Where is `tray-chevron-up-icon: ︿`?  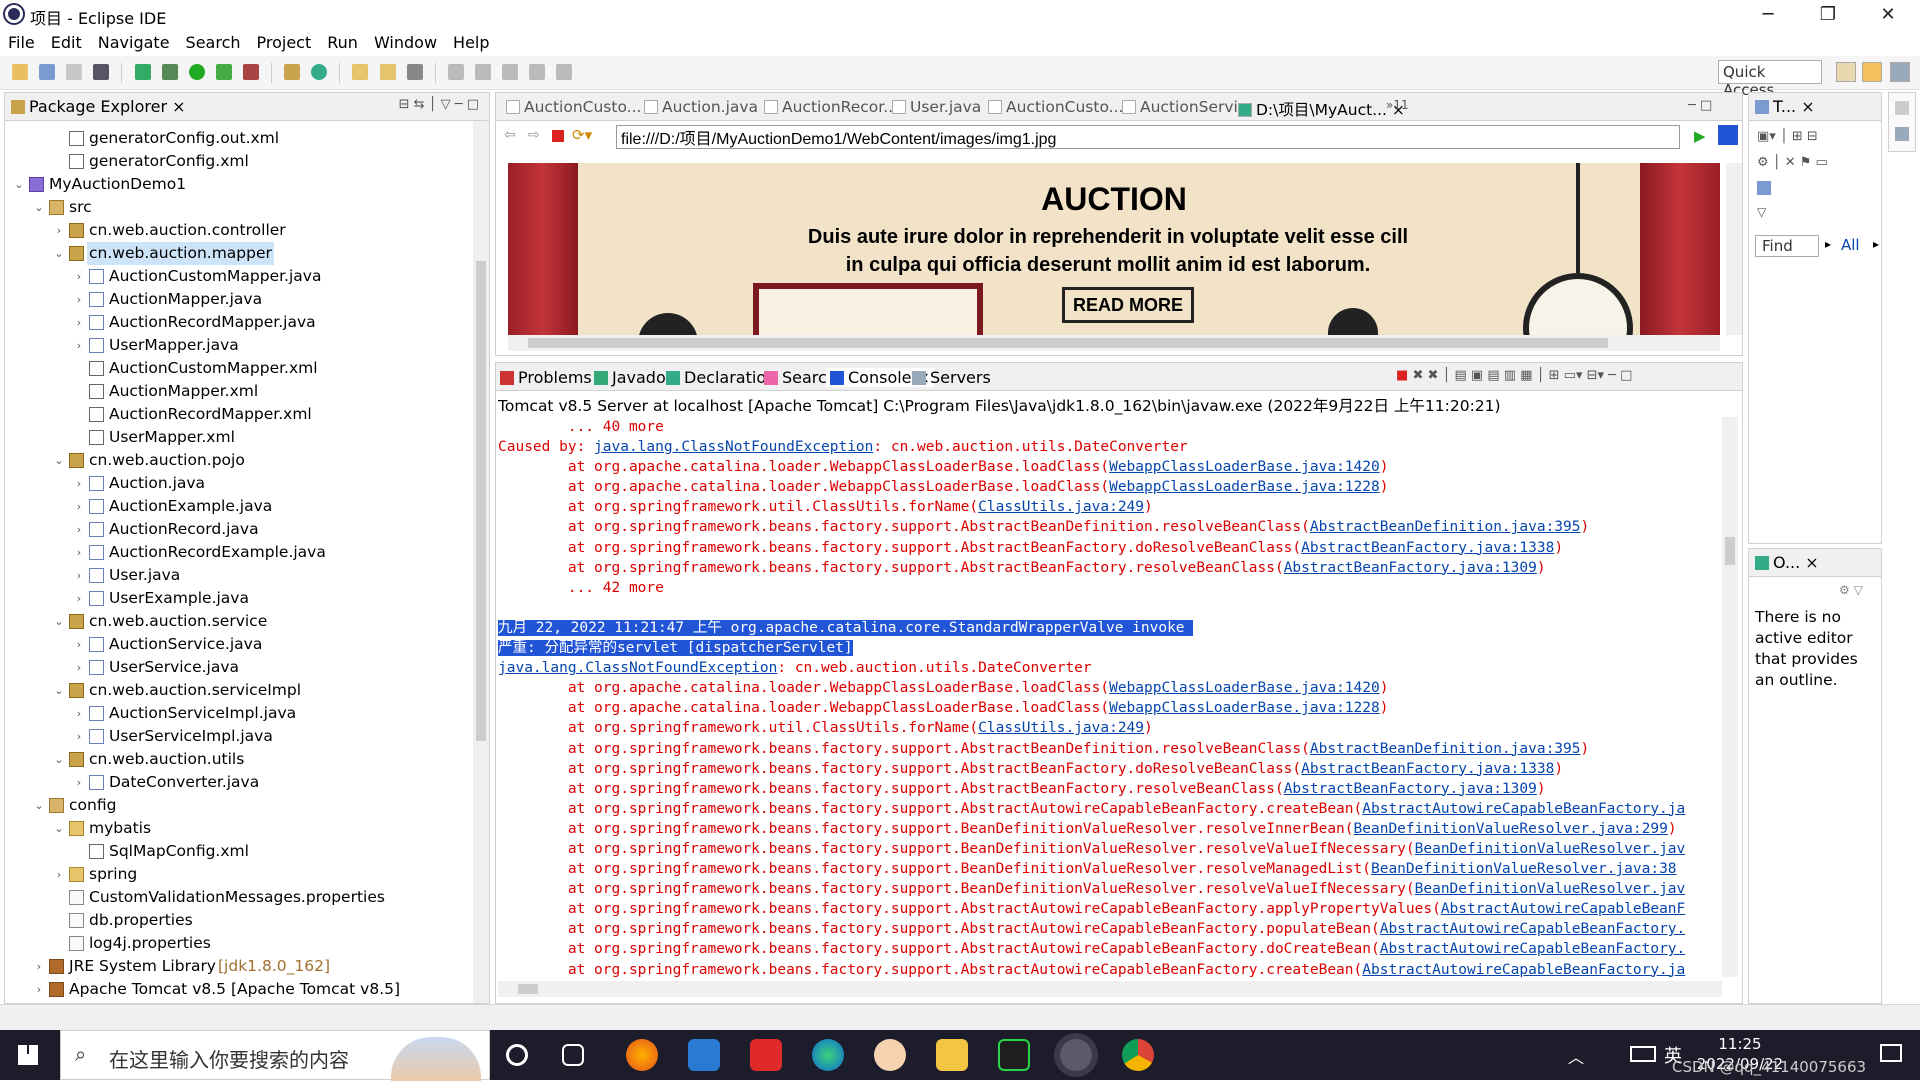
tray-chevron-up-icon: ︿ is located at coordinates (1576, 1056).